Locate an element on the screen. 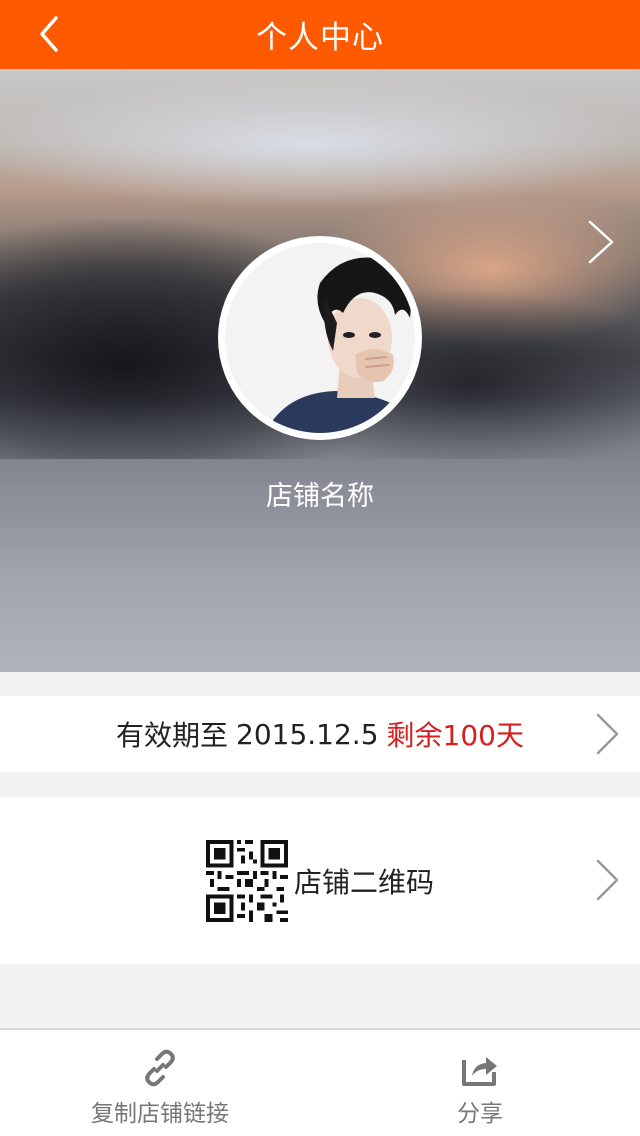 The image size is (640, 1136). bottom-action-bar: 复制店铺链接 分享 is located at coordinates (320, 1082).